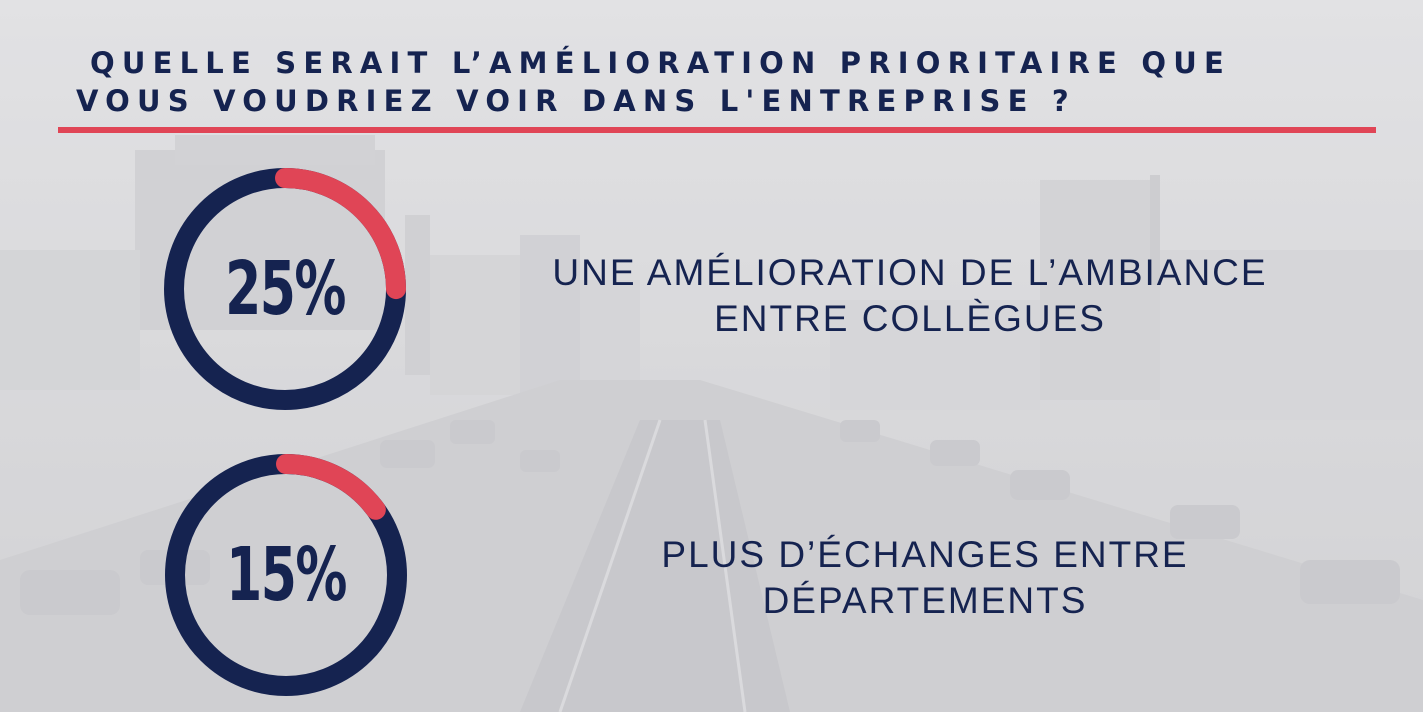  I want to click on stat-label-2-line-2: DÉPARTEMENTS, so click(925, 600).